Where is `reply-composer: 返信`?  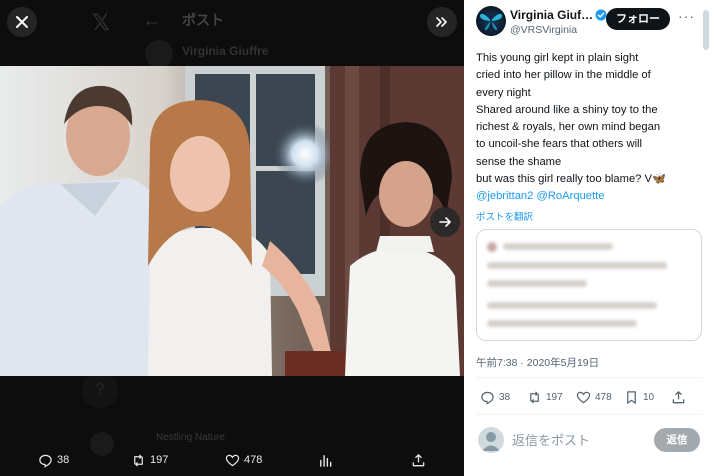
reply-composer: 返信 is located at coordinates (589, 440).